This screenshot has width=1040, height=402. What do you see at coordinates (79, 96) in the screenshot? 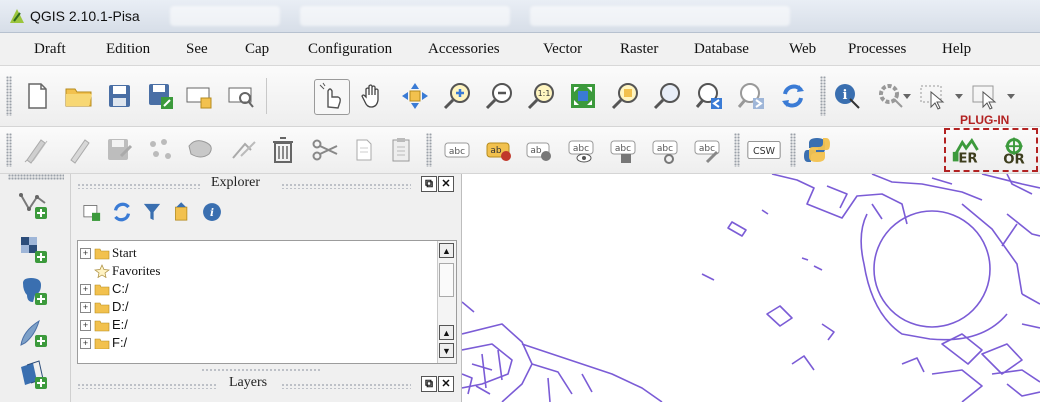
I see `open-folder-icon` at bounding box center [79, 96].